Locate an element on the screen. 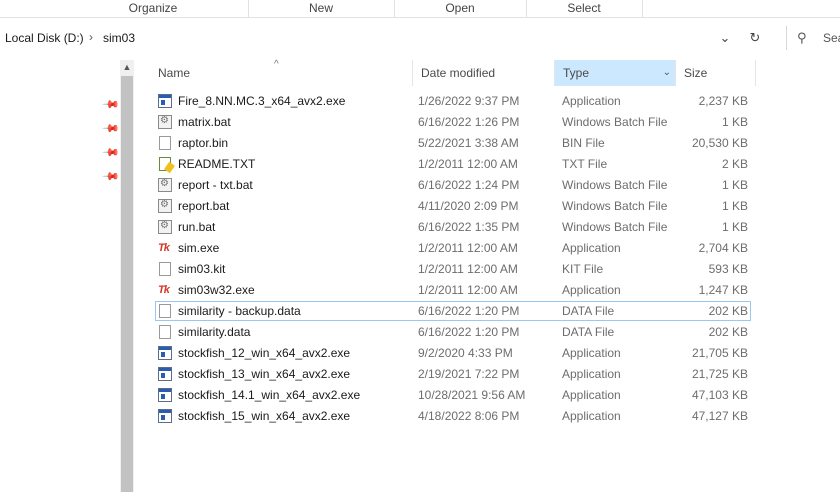 The width and height of the screenshot is (840, 492). file-name: sim03w32.exe is located at coordinates (216, 290).